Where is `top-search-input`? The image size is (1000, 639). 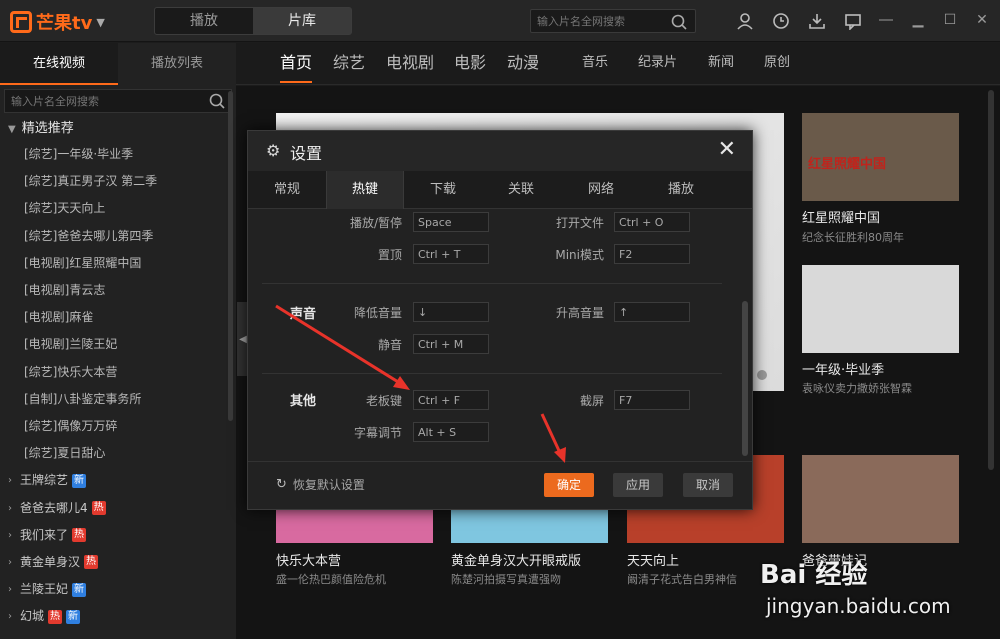 top-search-input is located at coordinates (599, 21).